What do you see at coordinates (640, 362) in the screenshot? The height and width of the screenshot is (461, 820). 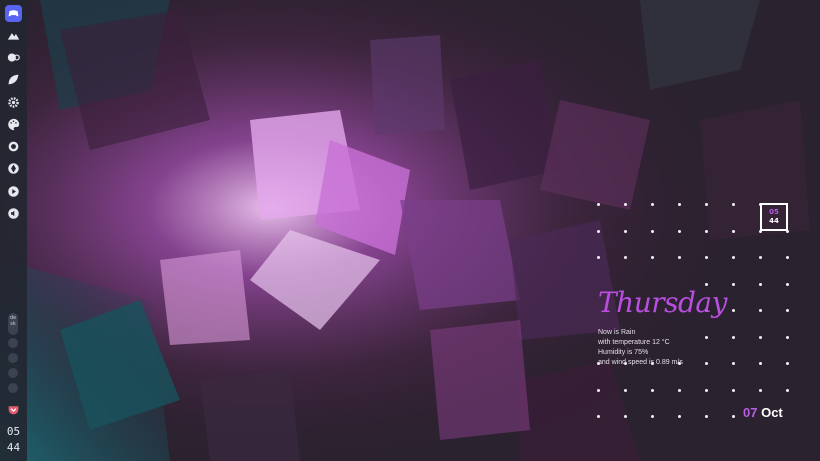 I see `weather-line: and wind speed is 0.89 m/s` at bounding box center [640, 362].